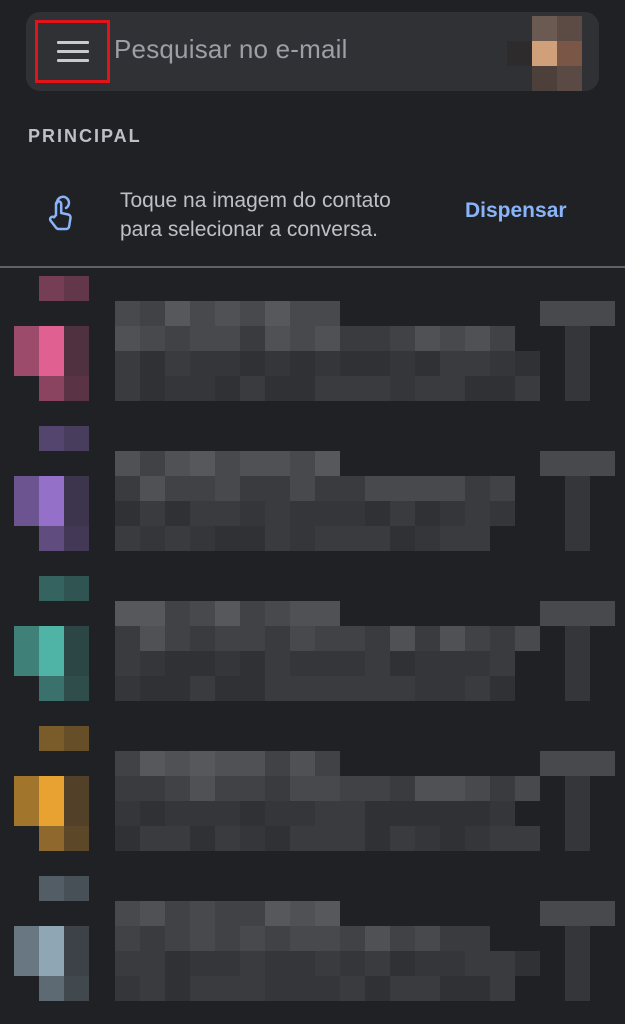 The height and width of the screenshot is (1024, 625). Describe the element at coordinates (72, 51) in the screenshot. I see `menu-button` at that location.